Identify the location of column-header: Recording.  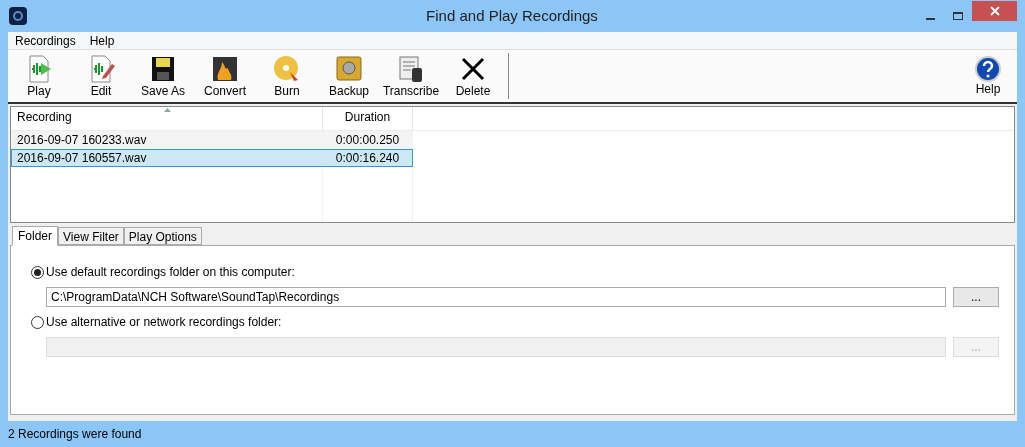
(167, 118).